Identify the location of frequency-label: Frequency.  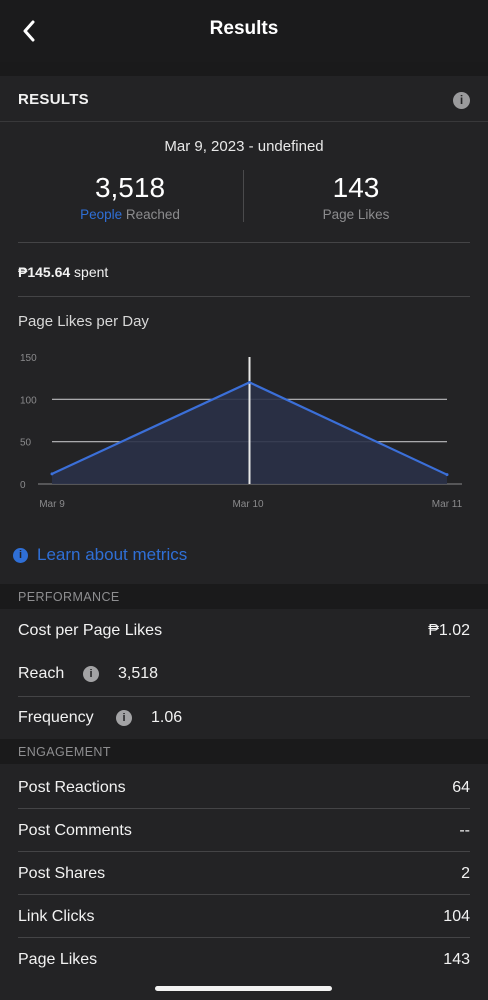
(56, 717).